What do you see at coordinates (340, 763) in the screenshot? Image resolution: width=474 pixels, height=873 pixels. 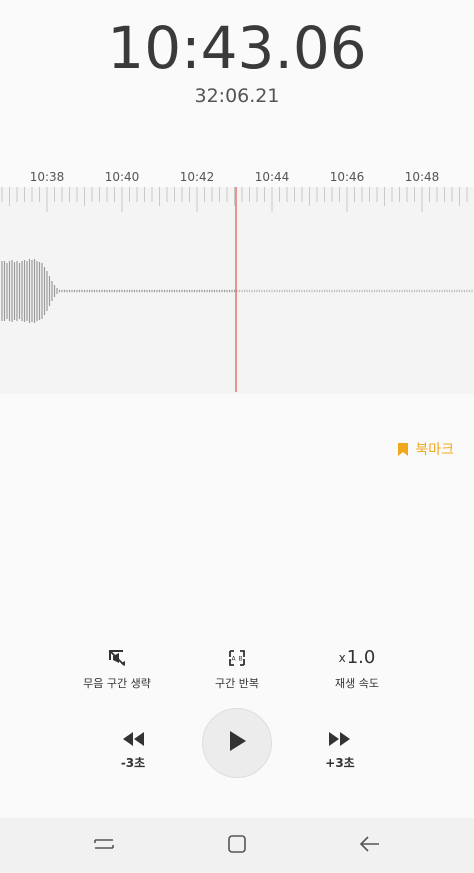 I see `forward-label: +3초` at bounding box center [340, 763].